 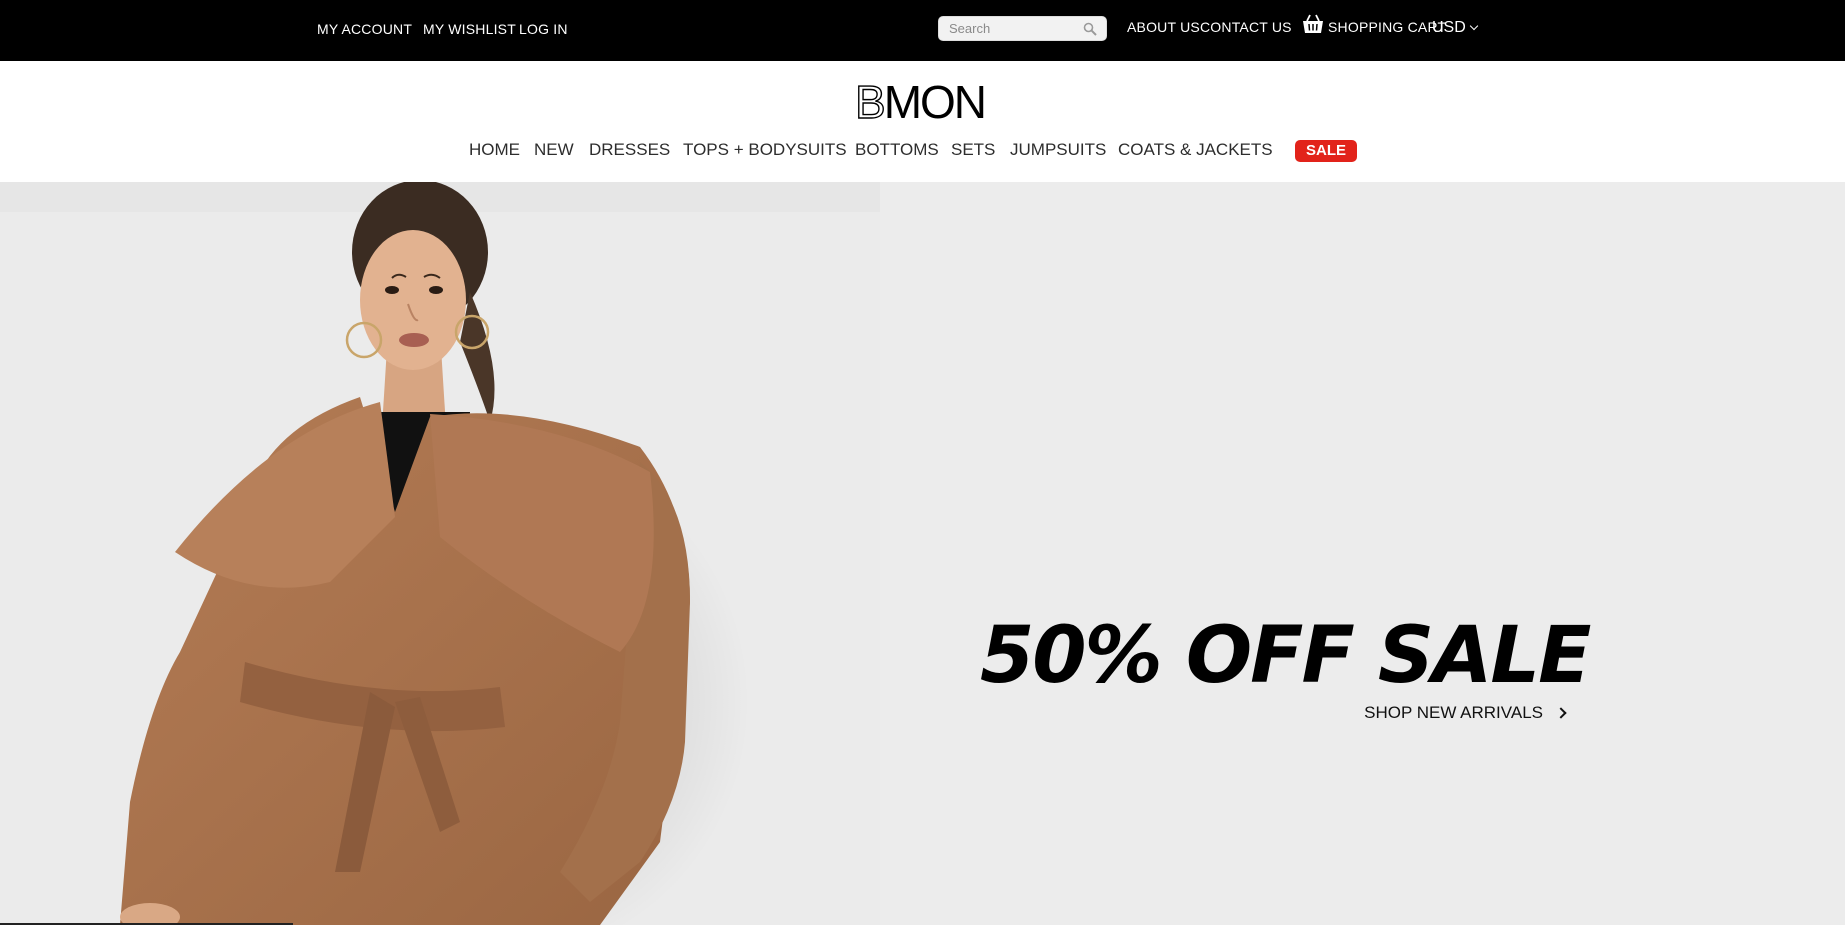 I want to click on currency-label: USD, so click(x=1449, y=27).